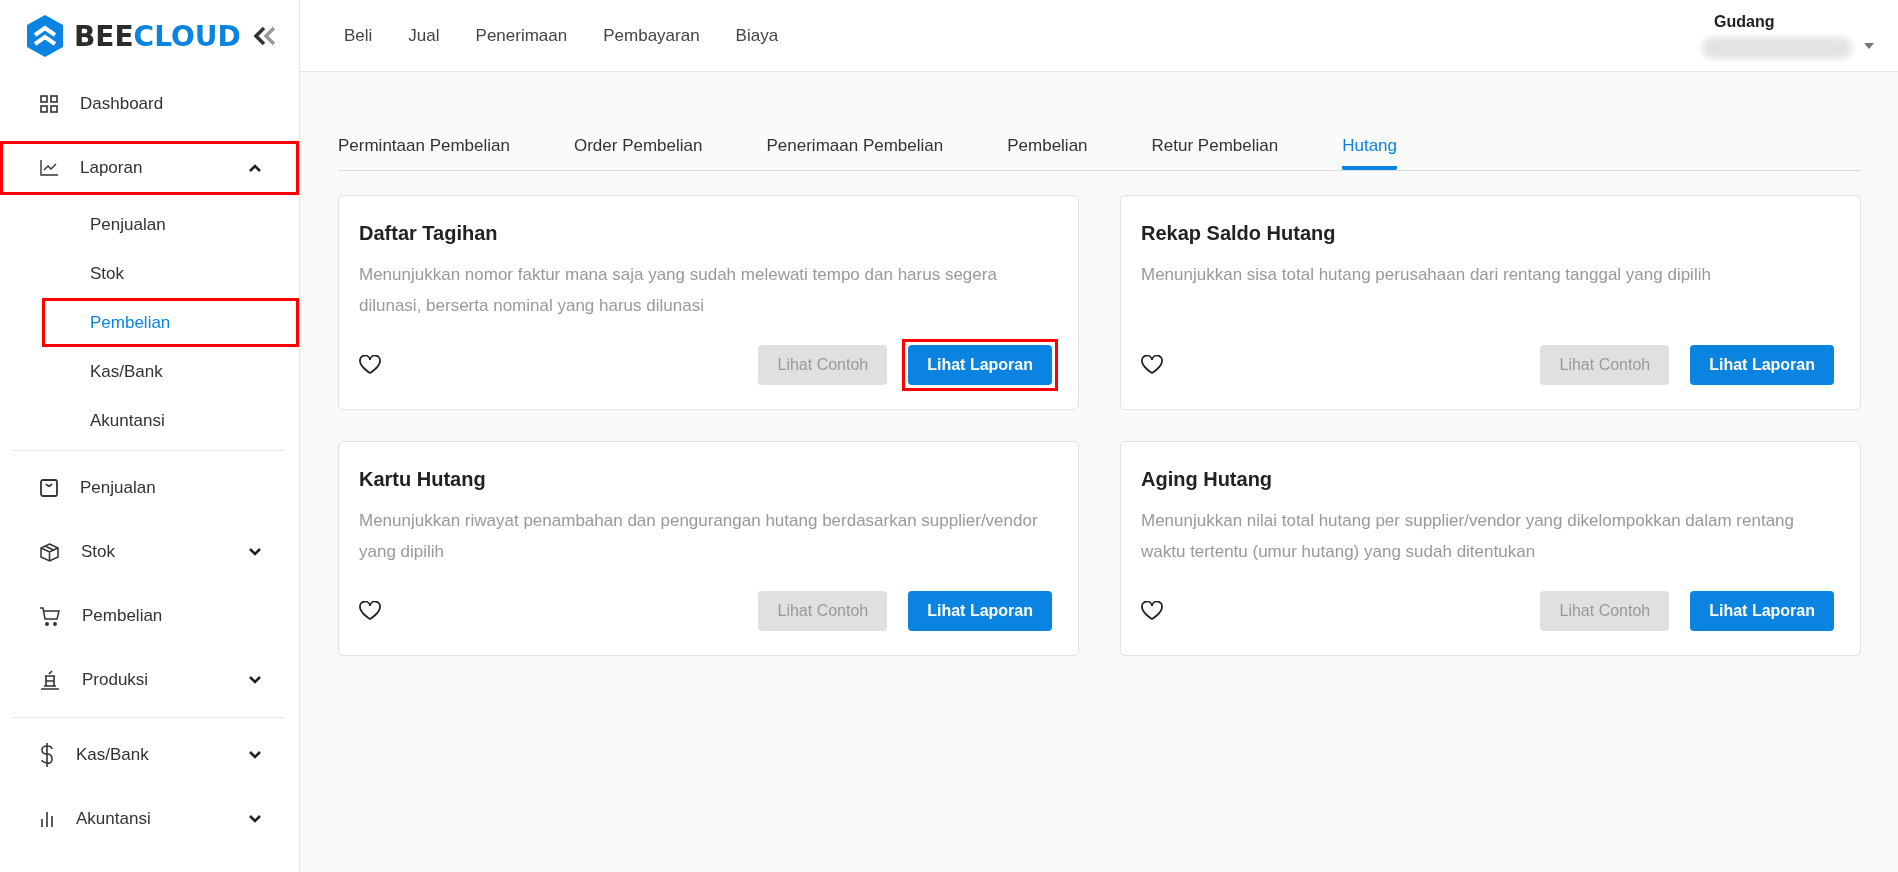 The image size is (1898, 872). I want to click on nav-link: Biaya, so click(757, 35).